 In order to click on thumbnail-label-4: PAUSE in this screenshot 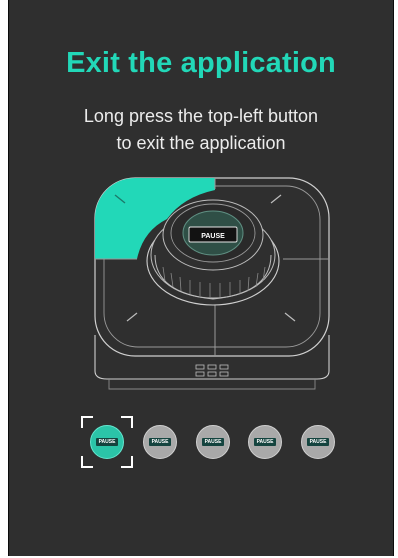, I will do `click(265, 442)`.